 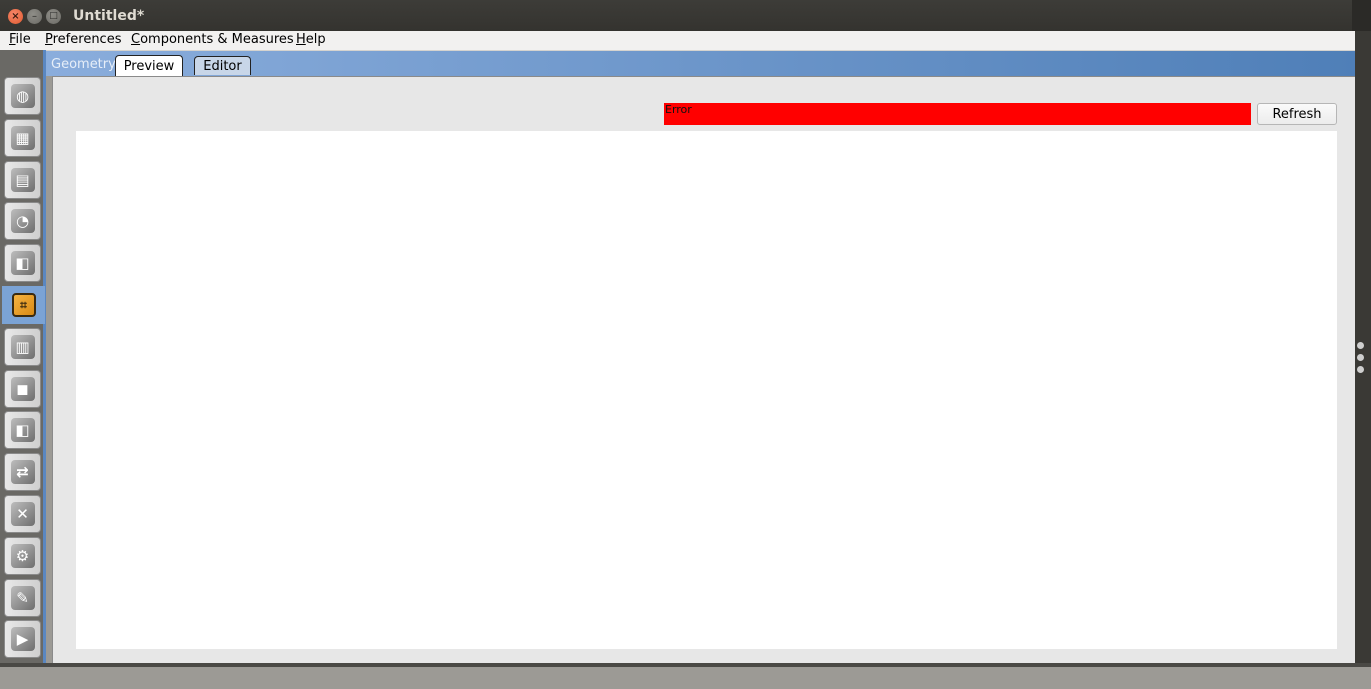 I want to click on menu-components-label: omponents & Measures, so click(x=217, y=39).